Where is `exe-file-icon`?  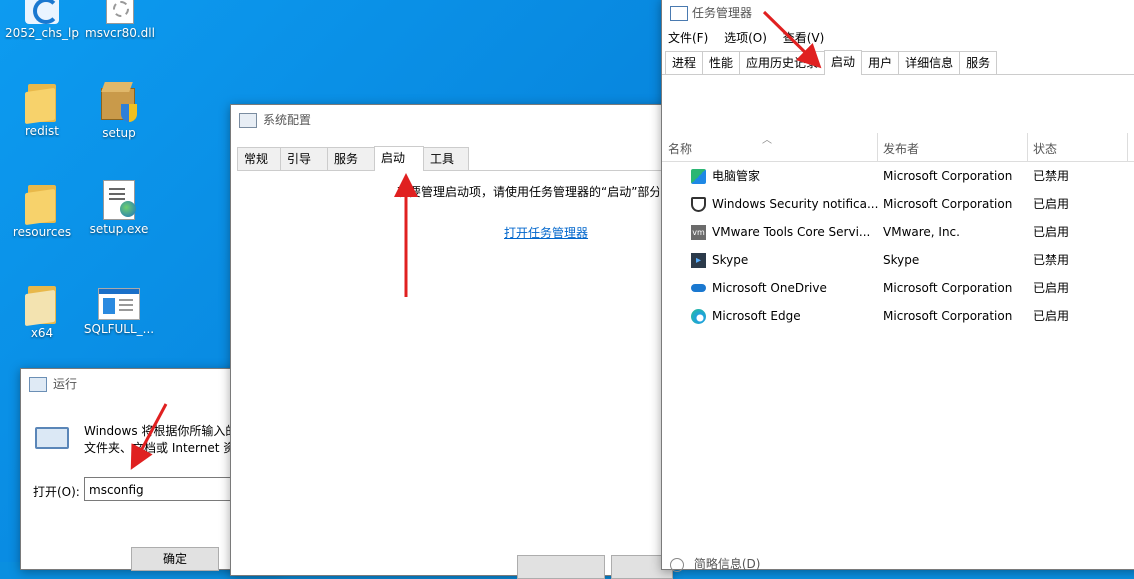 exe-file-icon is located at coordinates (119, 200).